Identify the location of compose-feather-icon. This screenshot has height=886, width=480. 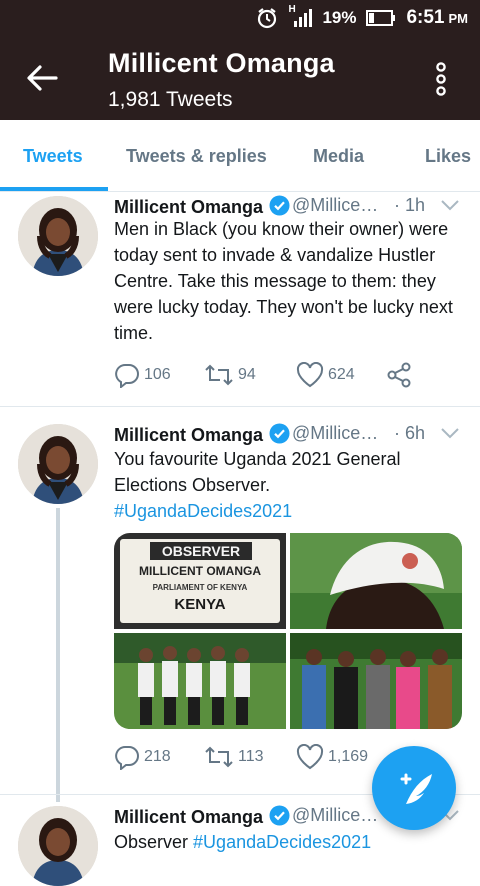
(416, 788).